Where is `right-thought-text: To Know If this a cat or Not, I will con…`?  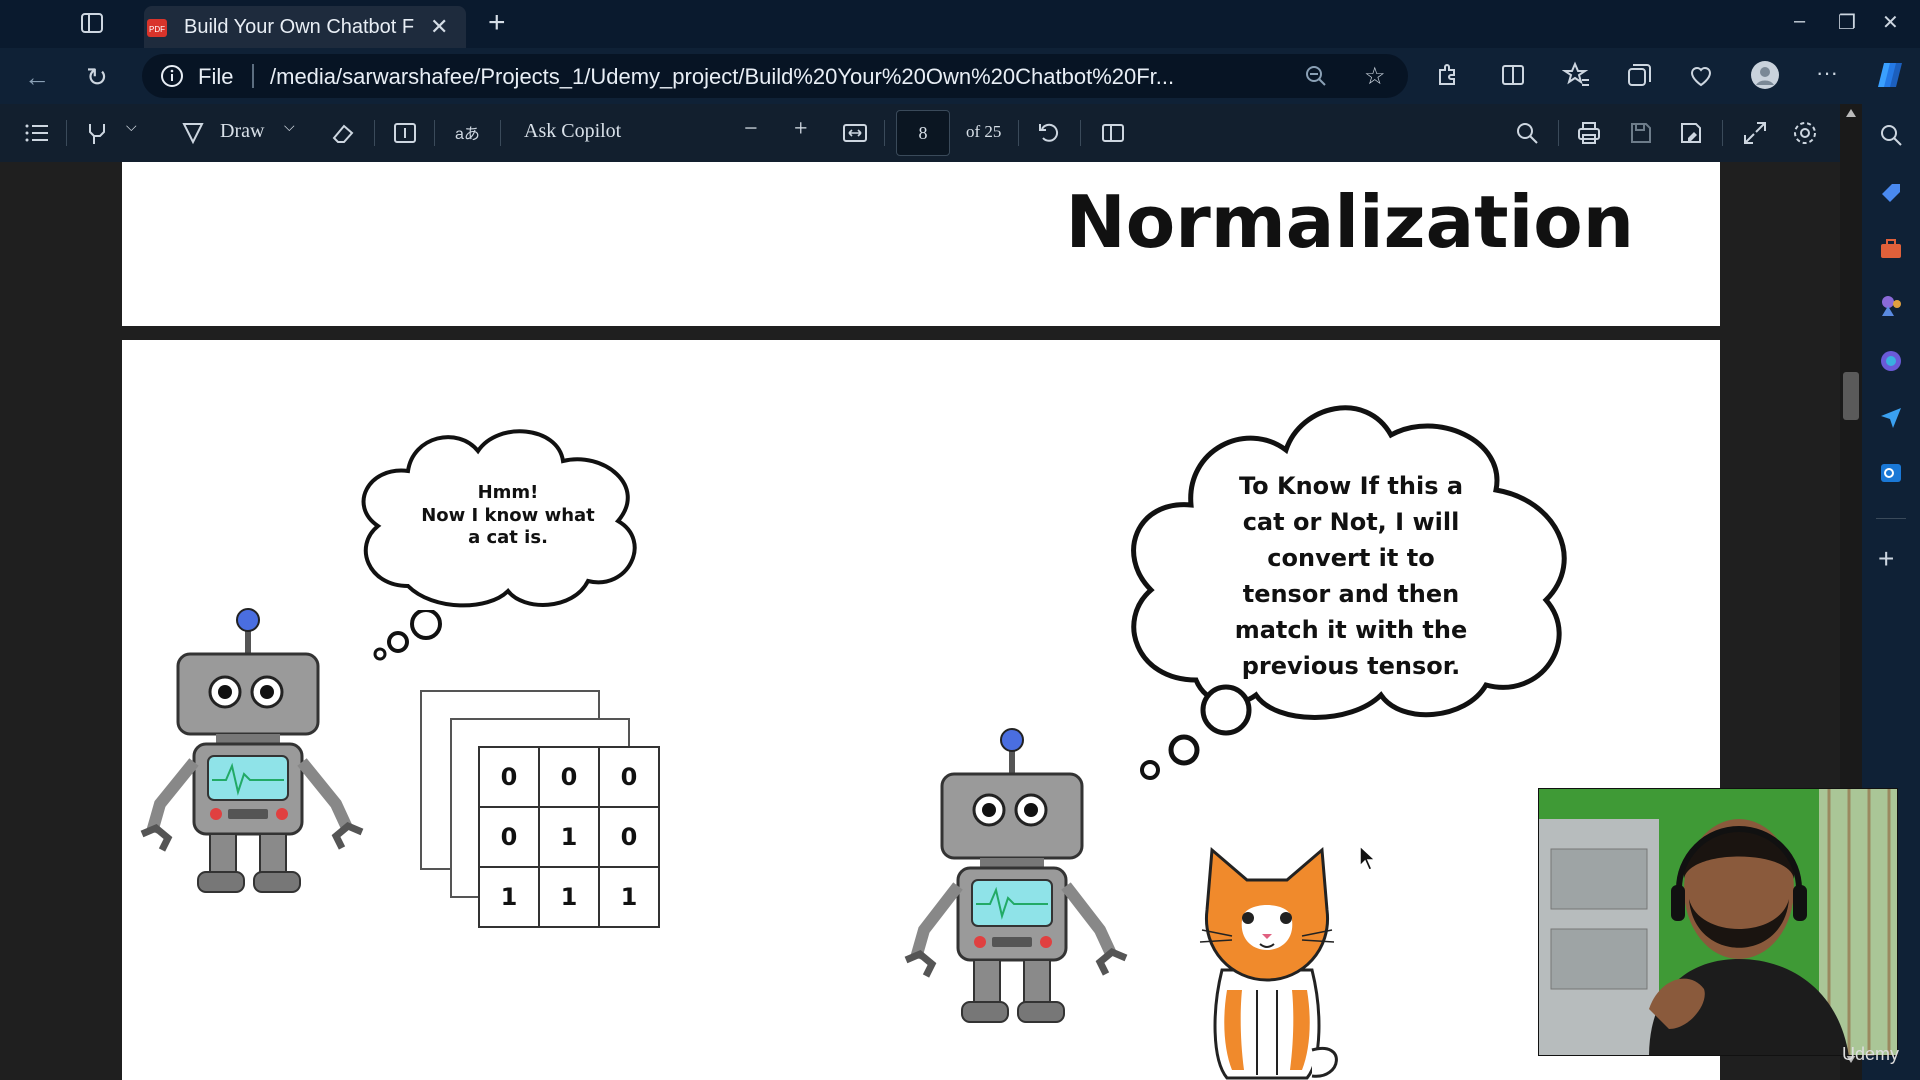
right-thought-text: To Know If this a cat or Not, I will con… is located at coordinates (1351, 576).